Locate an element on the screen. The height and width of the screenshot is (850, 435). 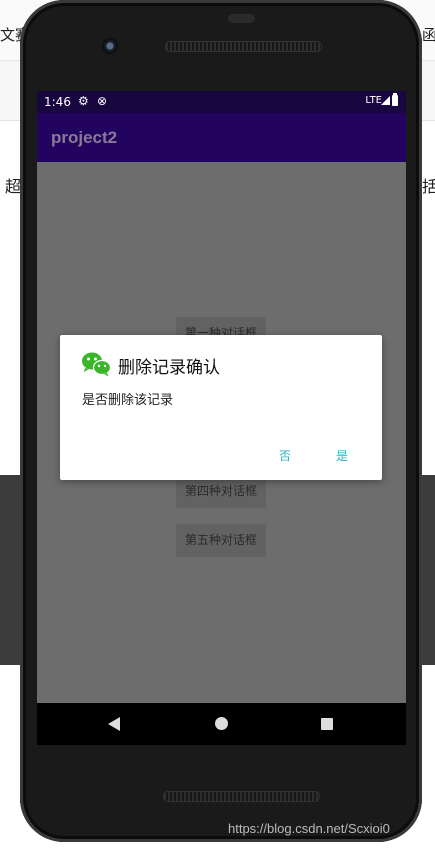
earpiece-speaker is located at coordinates (243, 46).